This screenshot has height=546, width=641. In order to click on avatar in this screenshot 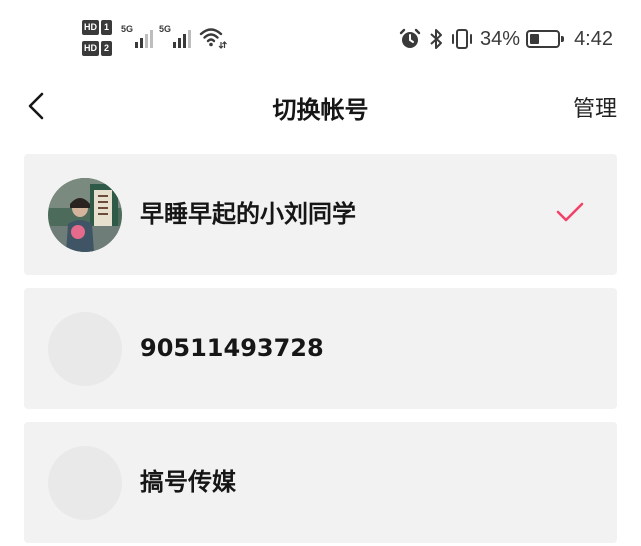, I will do `click(85, 215)`.